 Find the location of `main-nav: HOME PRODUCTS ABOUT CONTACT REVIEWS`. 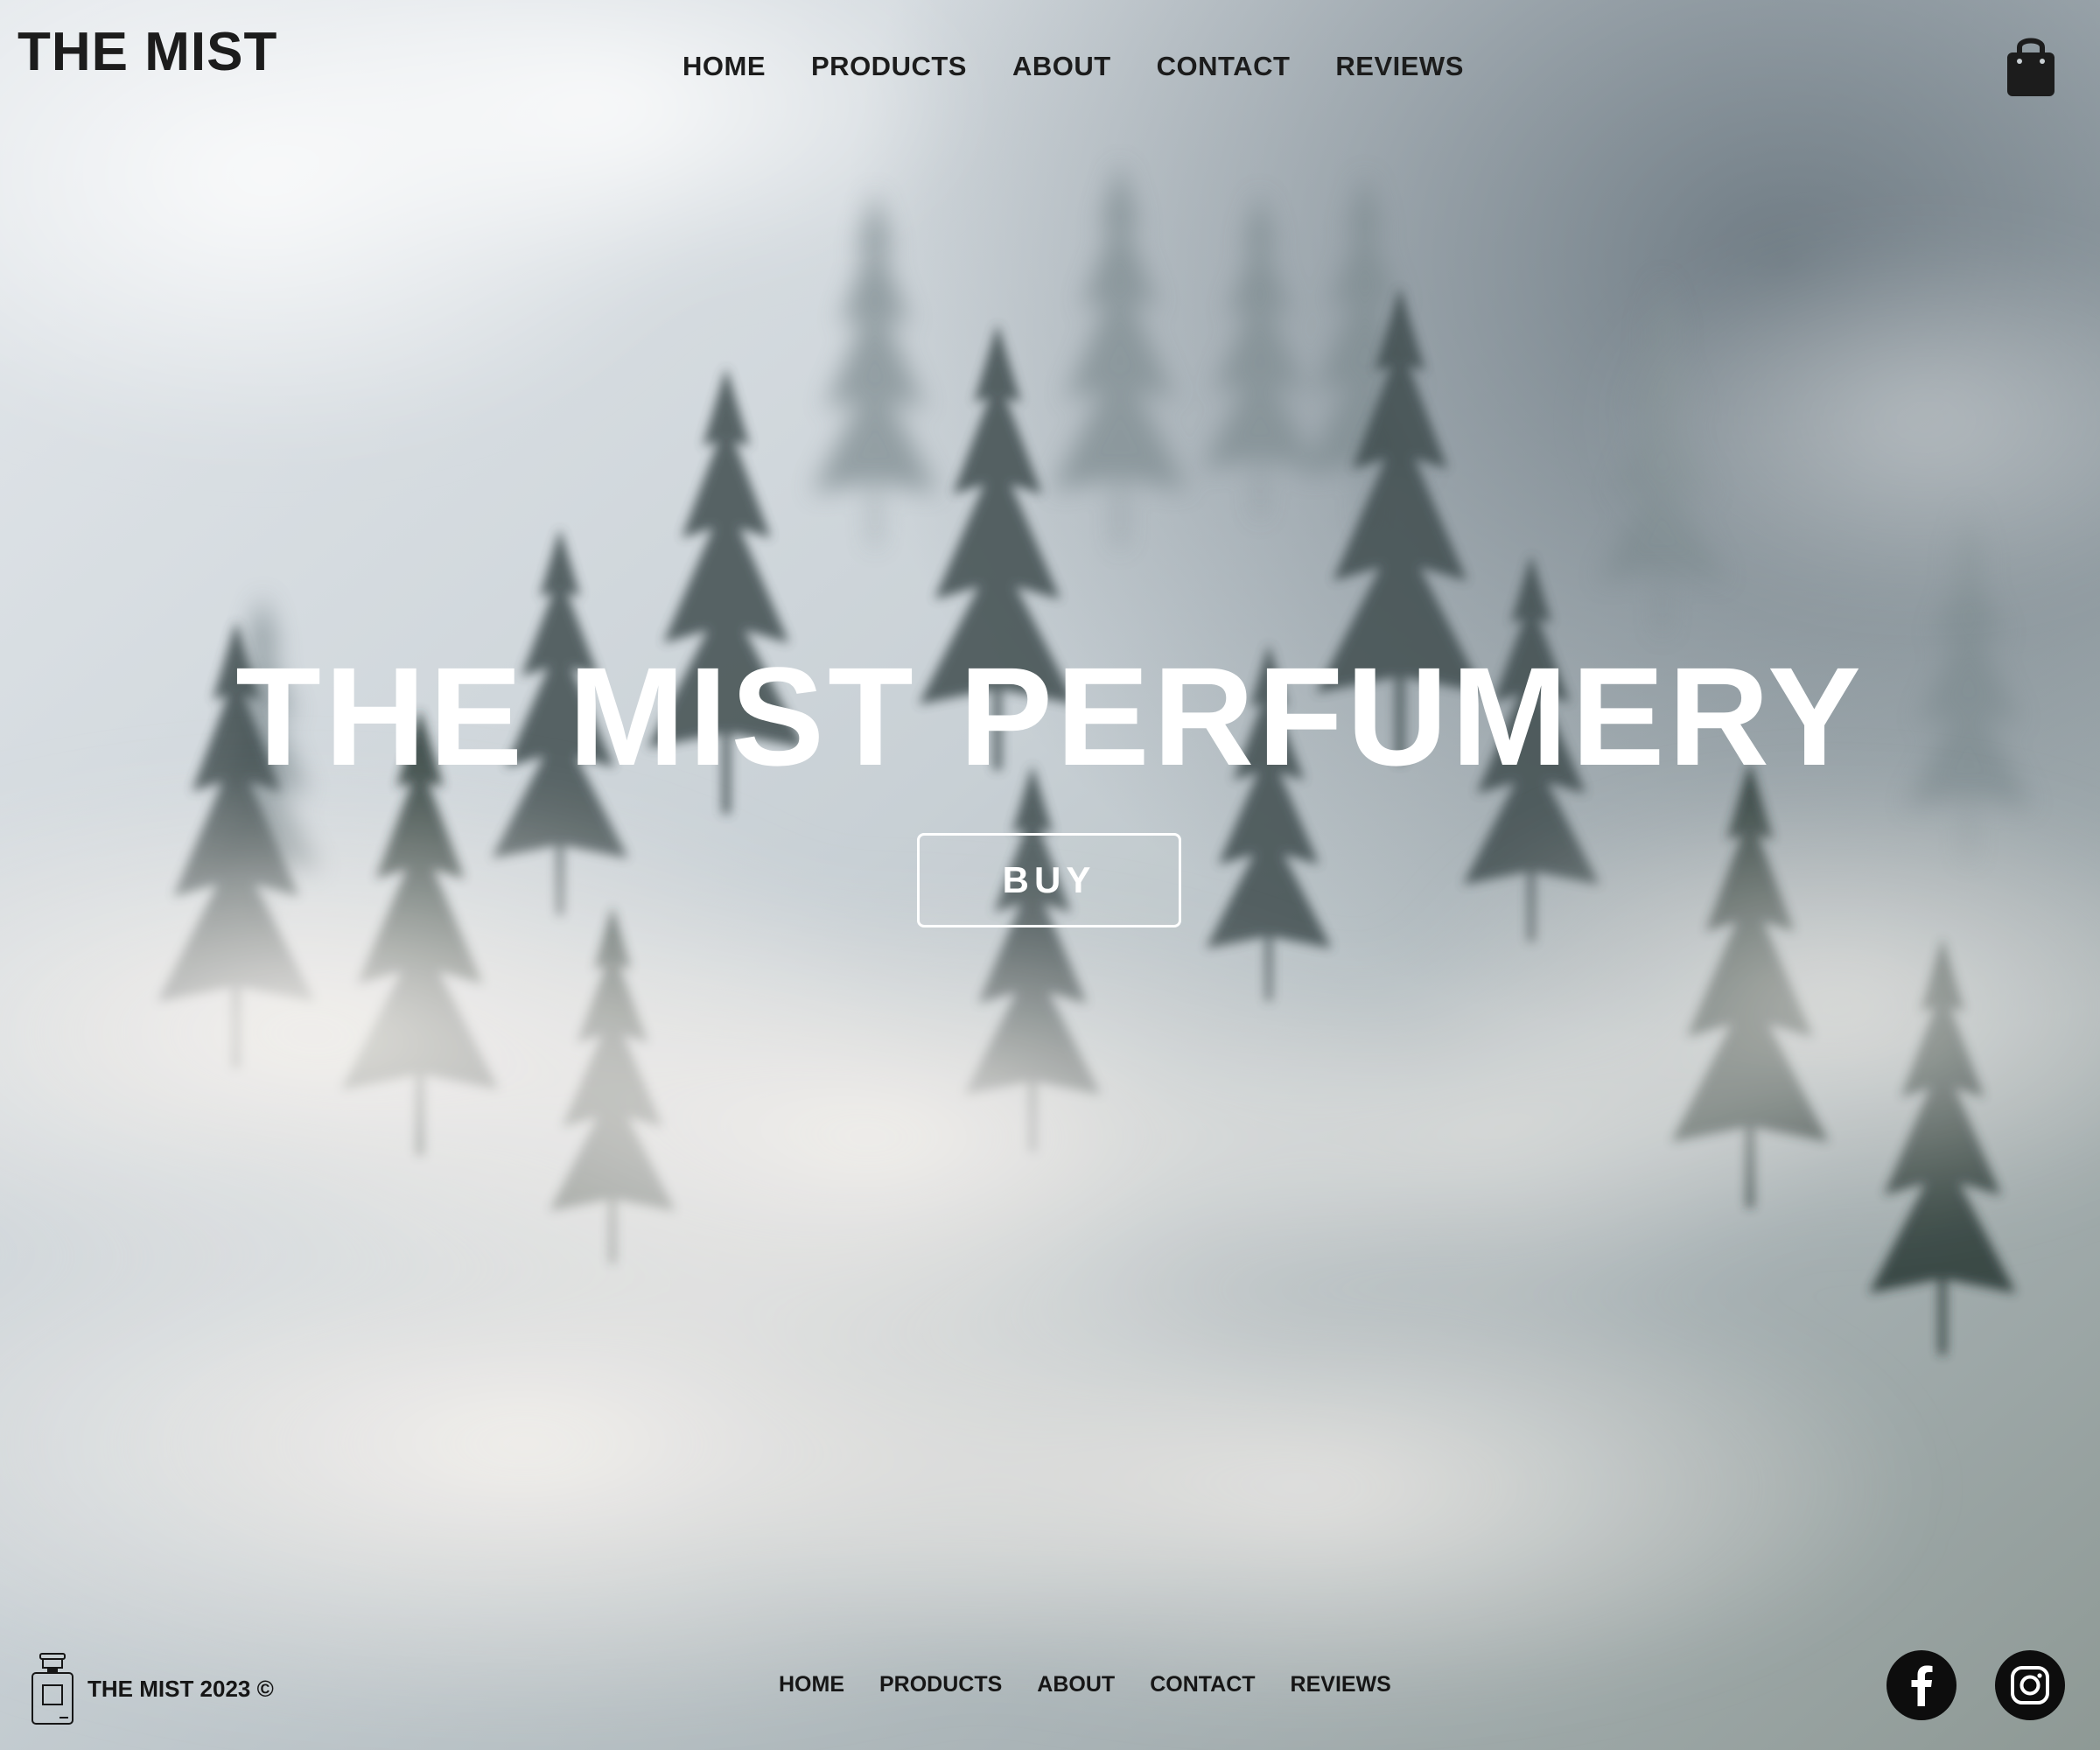

main-nav: HOME PRODUCTS ABOUT CONTACT REVIEWS is located at coordinates (1073, 66).